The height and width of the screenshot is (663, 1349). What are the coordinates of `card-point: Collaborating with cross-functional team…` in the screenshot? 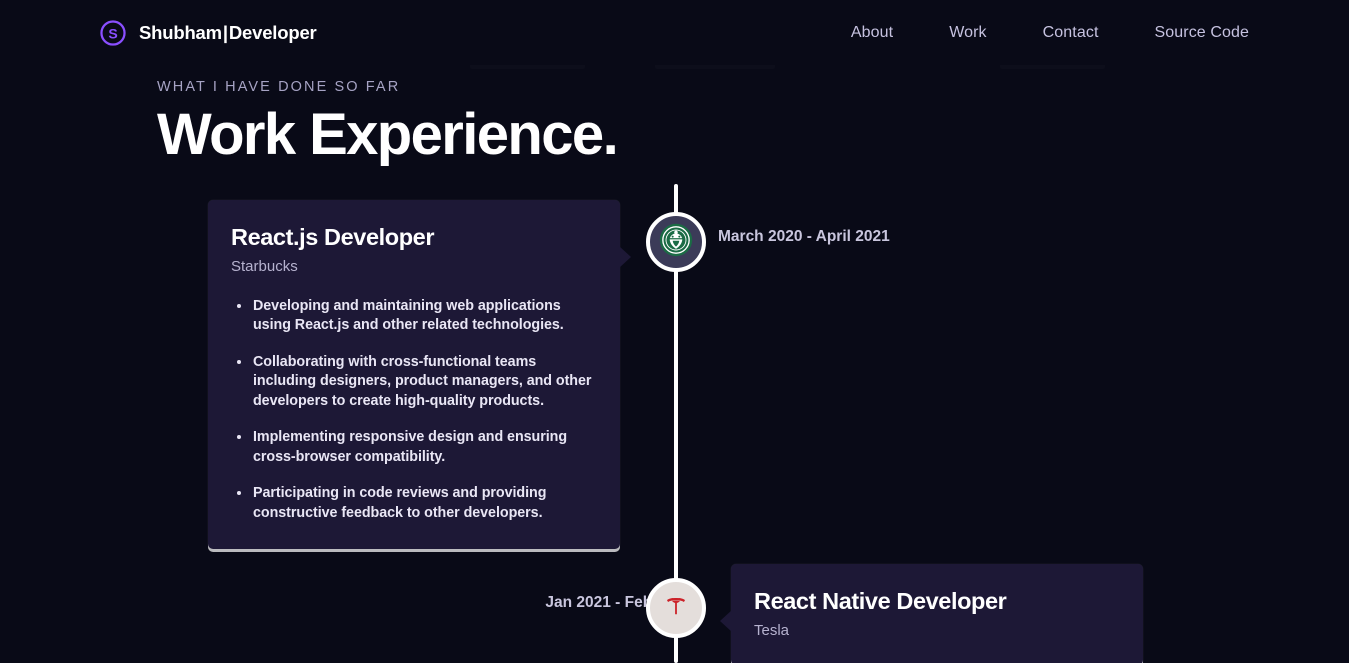 It's located at (413, 382).